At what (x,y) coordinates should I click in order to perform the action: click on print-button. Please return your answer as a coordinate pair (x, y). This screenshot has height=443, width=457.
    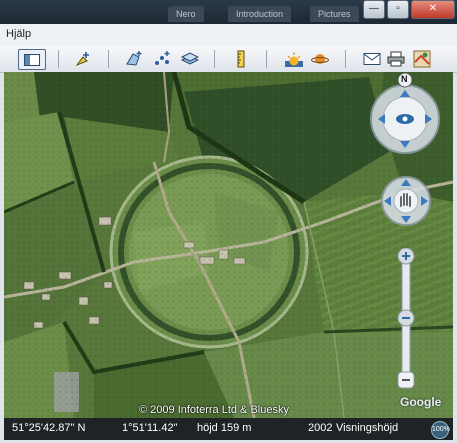
    Looking at the image, I should click on (396, 58).